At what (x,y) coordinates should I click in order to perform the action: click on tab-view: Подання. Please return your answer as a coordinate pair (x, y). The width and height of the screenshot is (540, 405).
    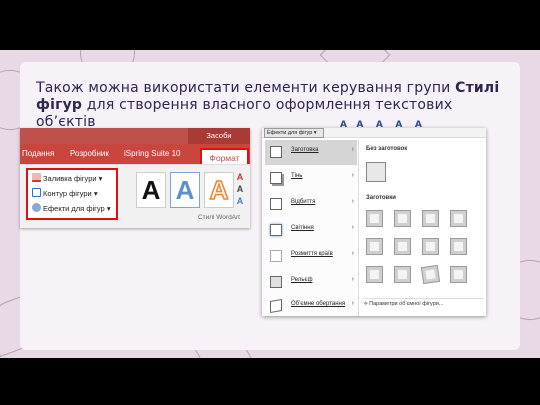
    Looking at the image, I should click on (38, 154).